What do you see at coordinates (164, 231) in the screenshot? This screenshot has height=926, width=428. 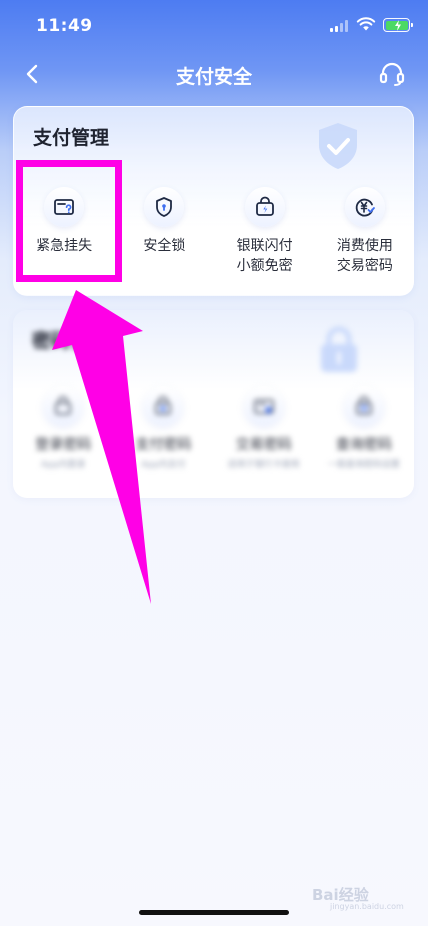 I see `security-lock-item: 安全锁` at bounding box center [164, 231].